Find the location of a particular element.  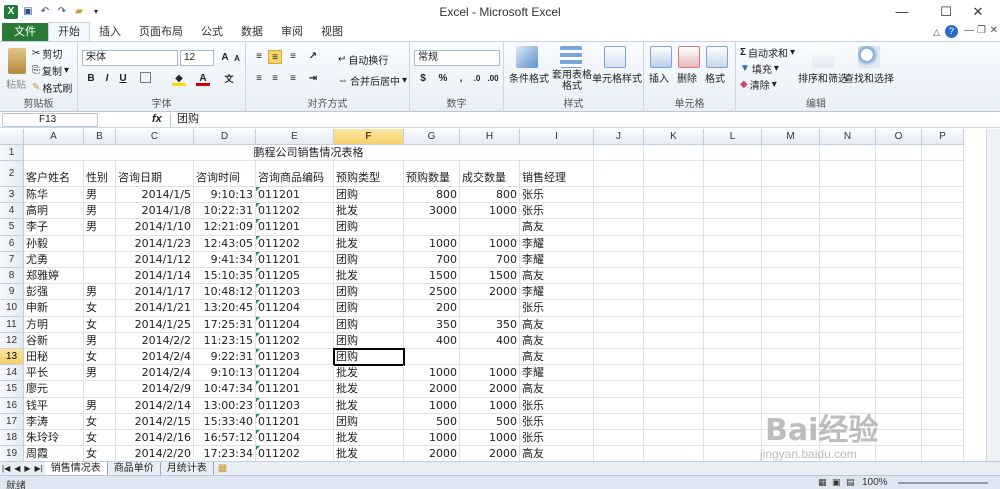

cell-p1 is located at coordinates (943, 153).